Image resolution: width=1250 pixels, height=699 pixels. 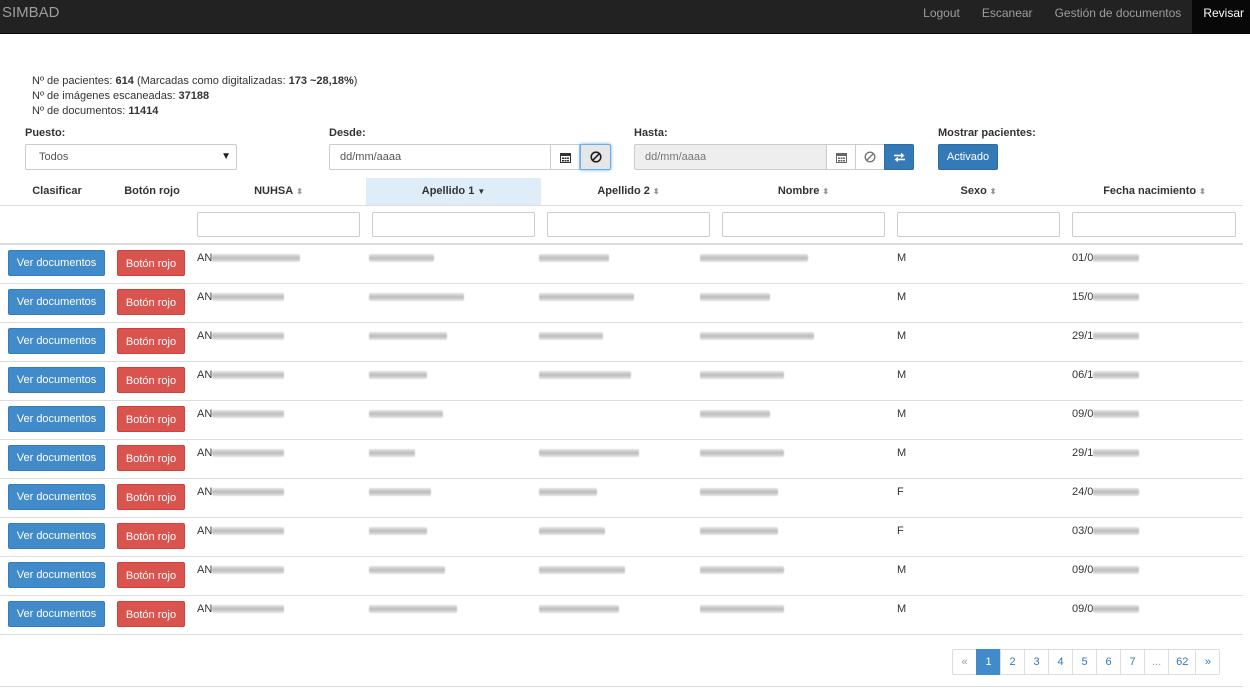 I want to click on desde-date-input: dd/mm/aaaa, so click(x=440, y=157).